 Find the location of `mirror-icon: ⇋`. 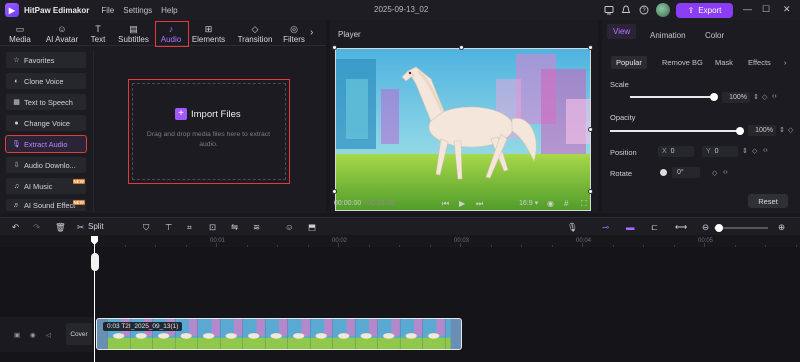

mirror-icon: ⇋ is located at coordinates (234, 227).